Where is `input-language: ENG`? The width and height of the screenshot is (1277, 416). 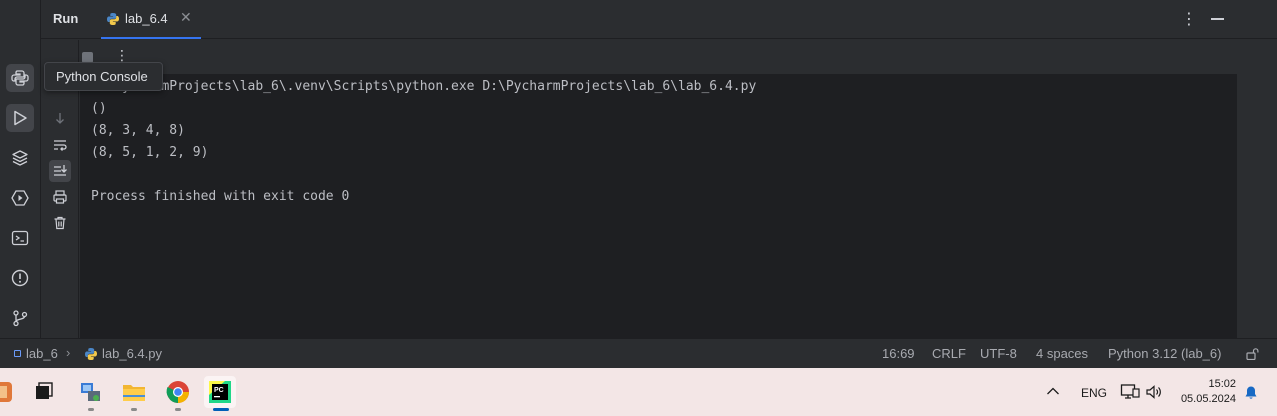 input-language: ENG is located at coordinates (1094, 393).